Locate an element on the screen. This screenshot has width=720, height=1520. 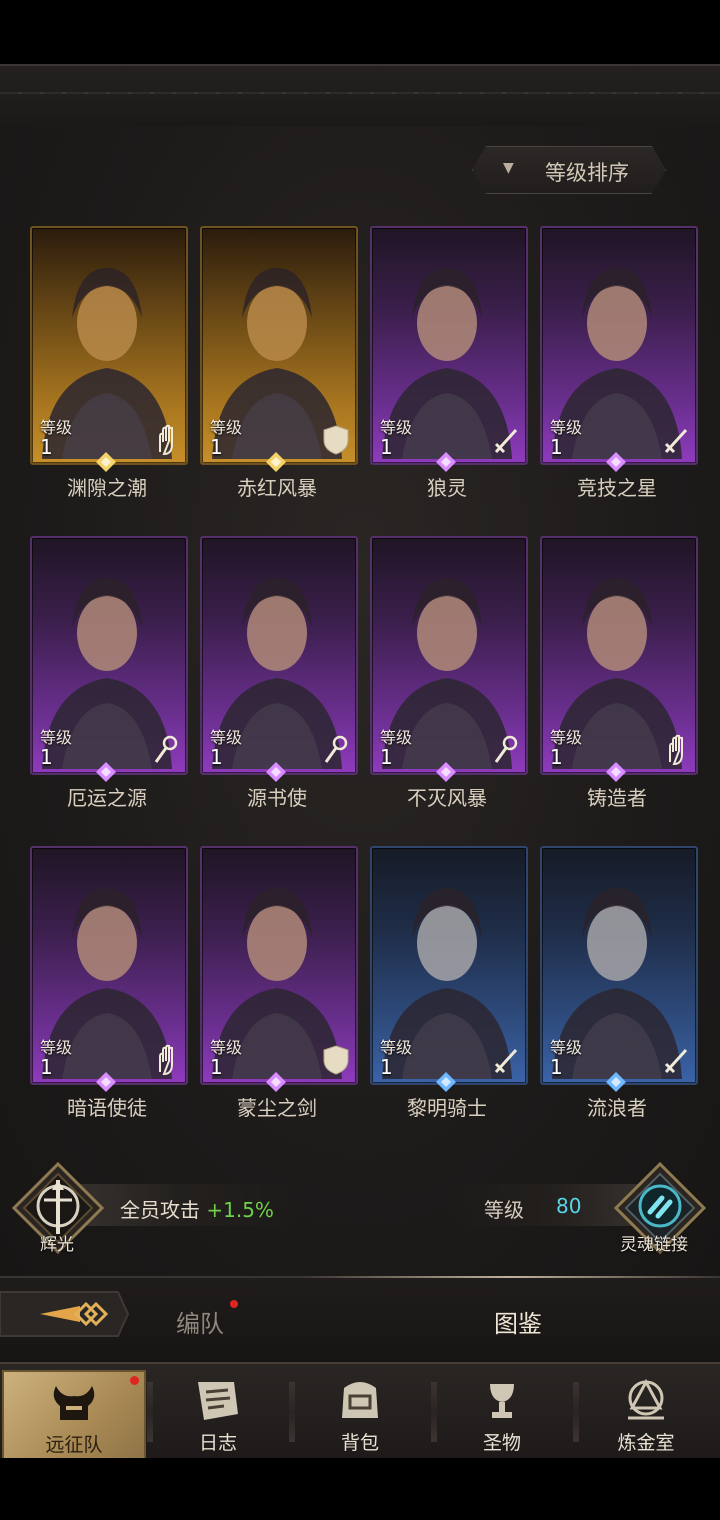
nav-alchemy: 炼金室 is located at coordinates (646, 1413).